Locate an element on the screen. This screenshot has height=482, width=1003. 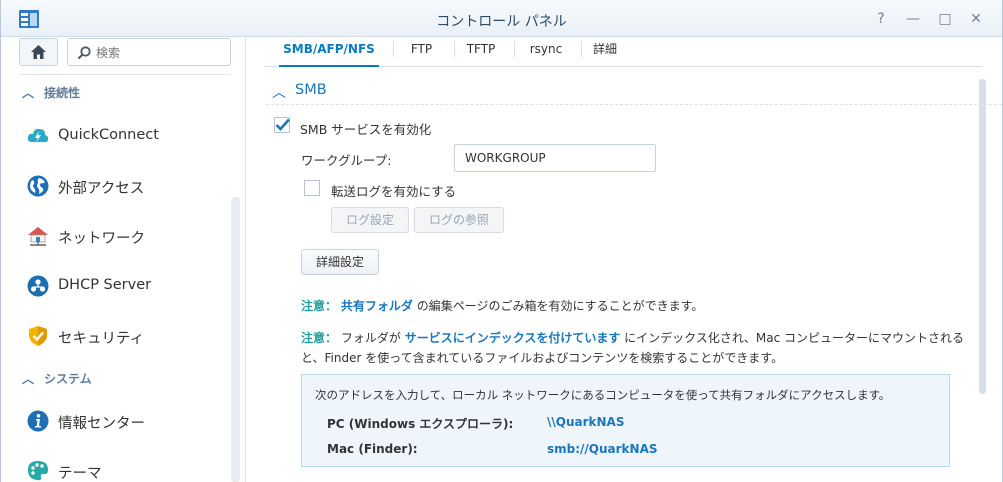
sidebar-item-info-center: 情報センター is located at coordinates (116, 421).